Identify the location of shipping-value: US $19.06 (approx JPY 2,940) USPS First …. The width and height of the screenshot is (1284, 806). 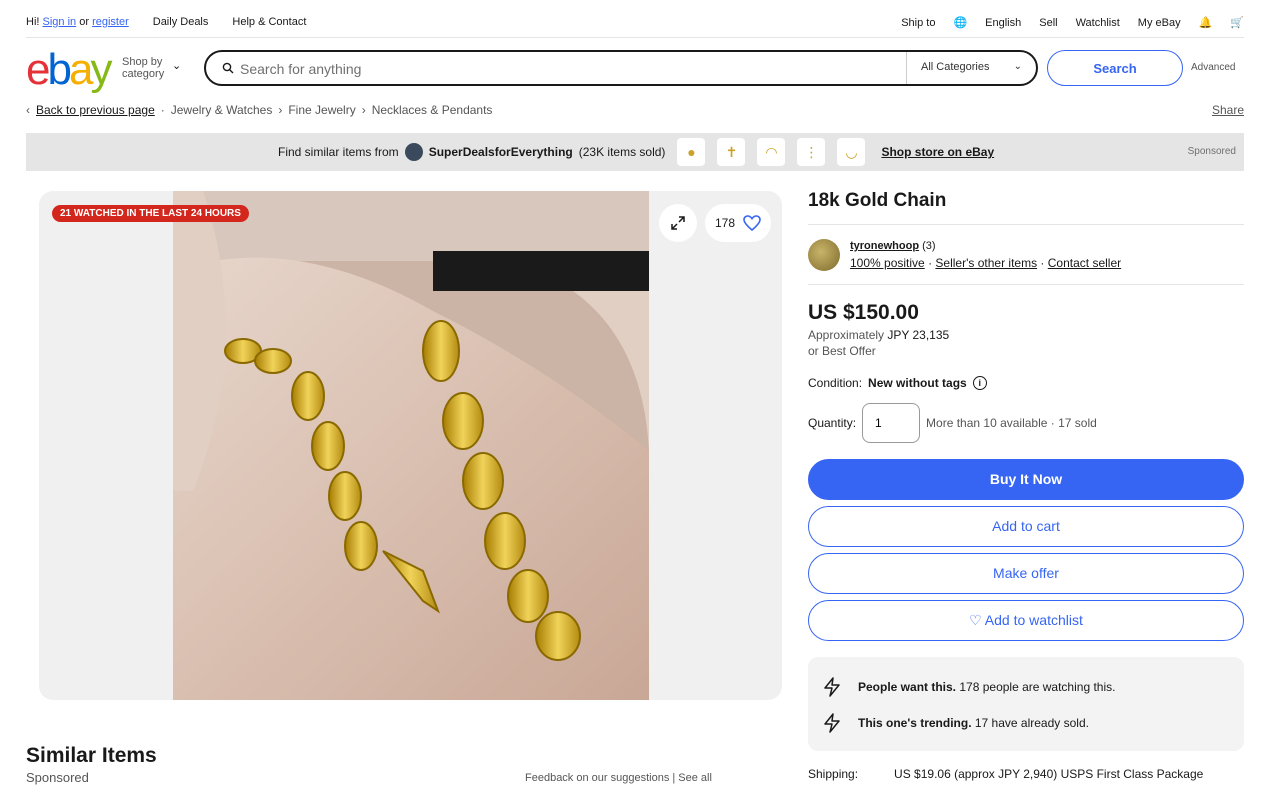
(1049, 774).